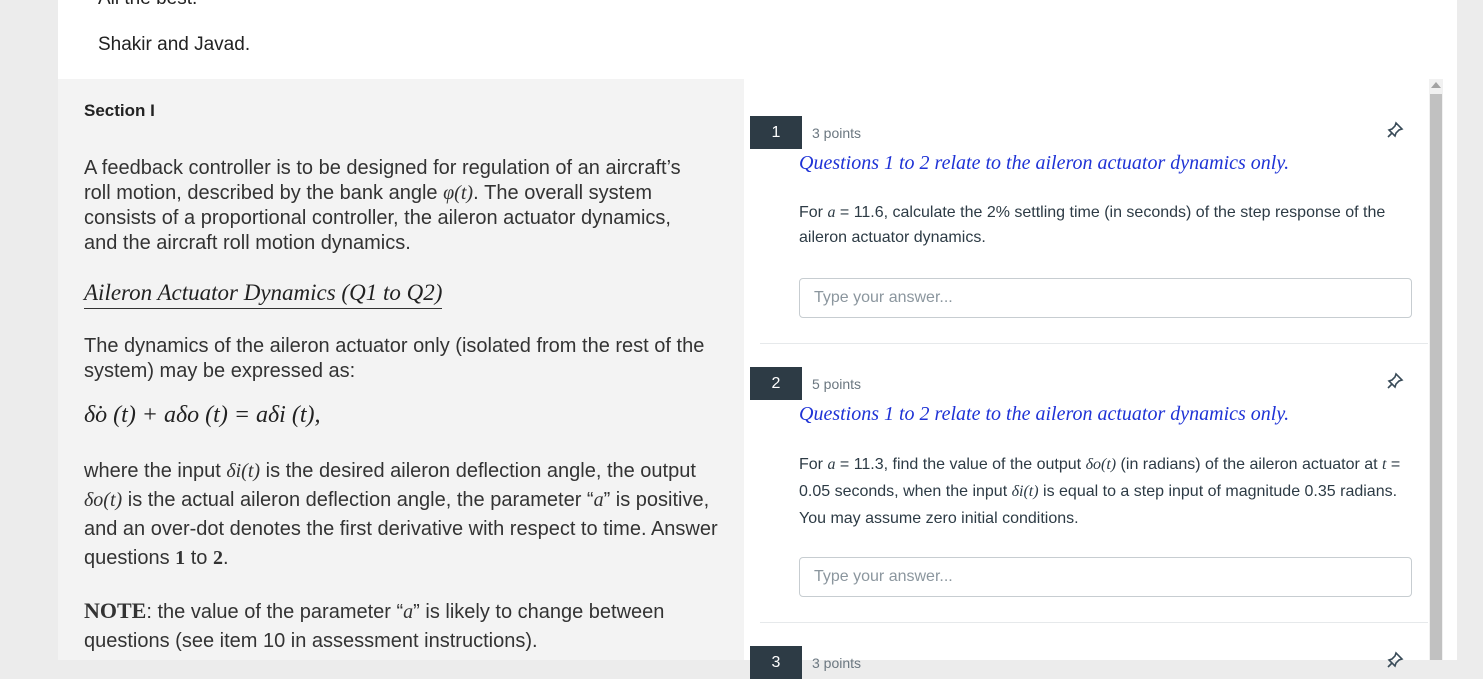 The image size is (1483, 679). What do you see at coordinates (837, 384) in the screenshot?
I see `question-points: 5 points` at bounding box center [837, 384].